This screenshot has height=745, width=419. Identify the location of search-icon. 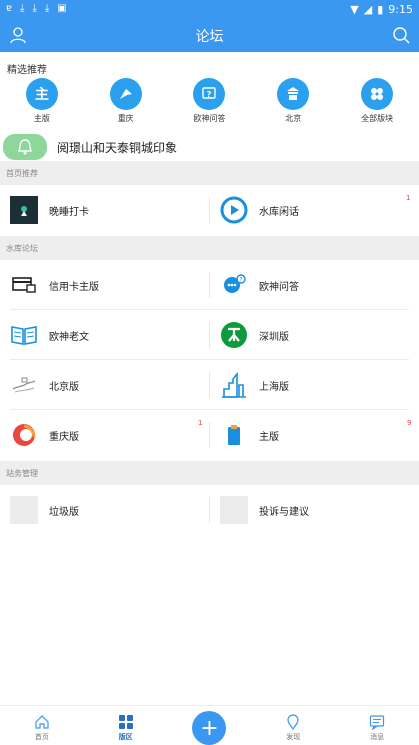
(401, 35).